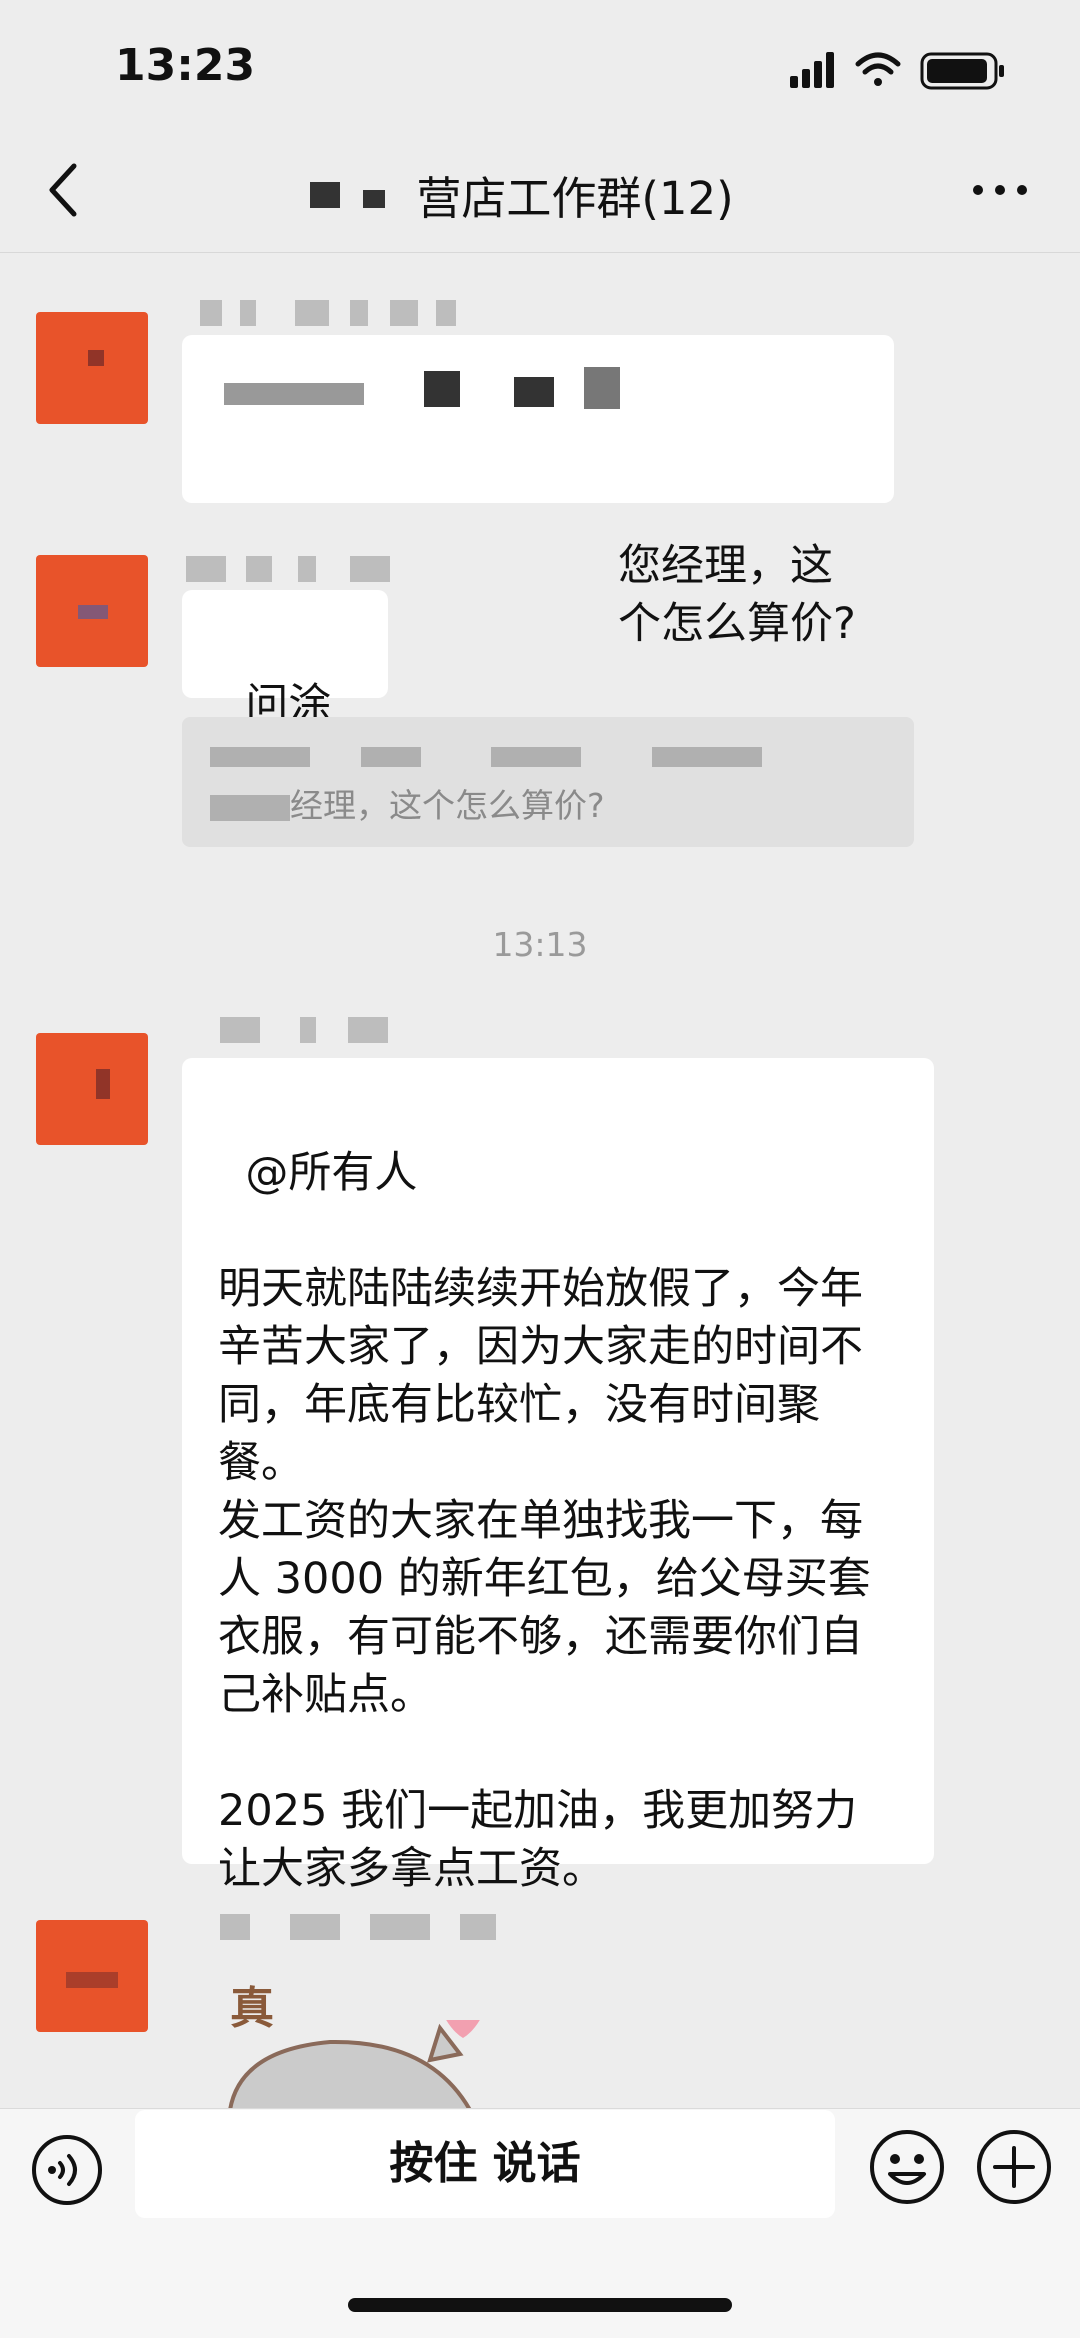  I want to click on wifi-icon, so click(878, 69).